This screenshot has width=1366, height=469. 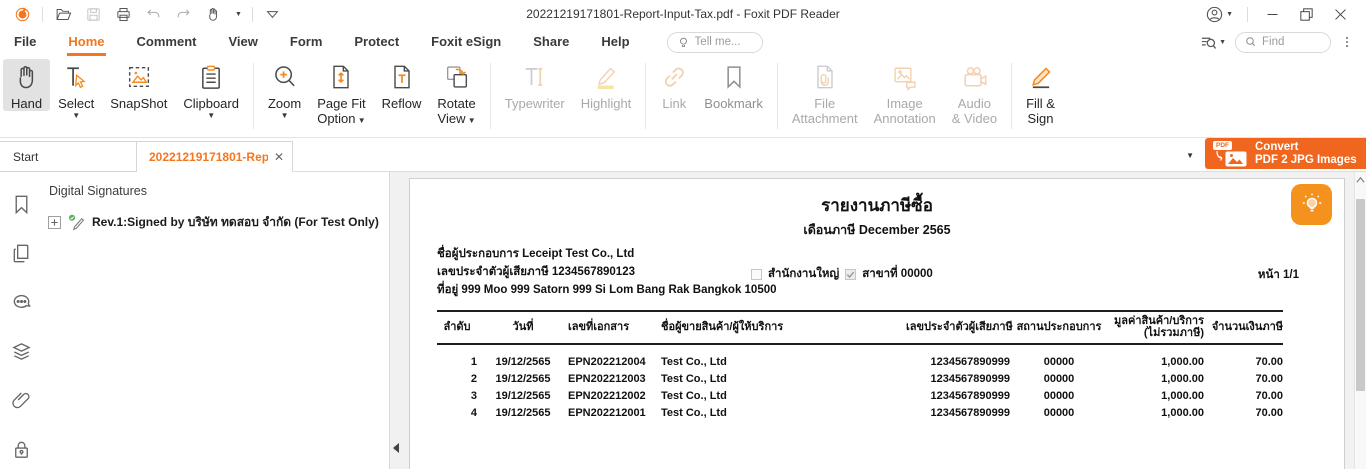 What do you see at coordinates (68, 156) in the screenshot?
I see `tab-start: Start` at bounding box center [68, 156].